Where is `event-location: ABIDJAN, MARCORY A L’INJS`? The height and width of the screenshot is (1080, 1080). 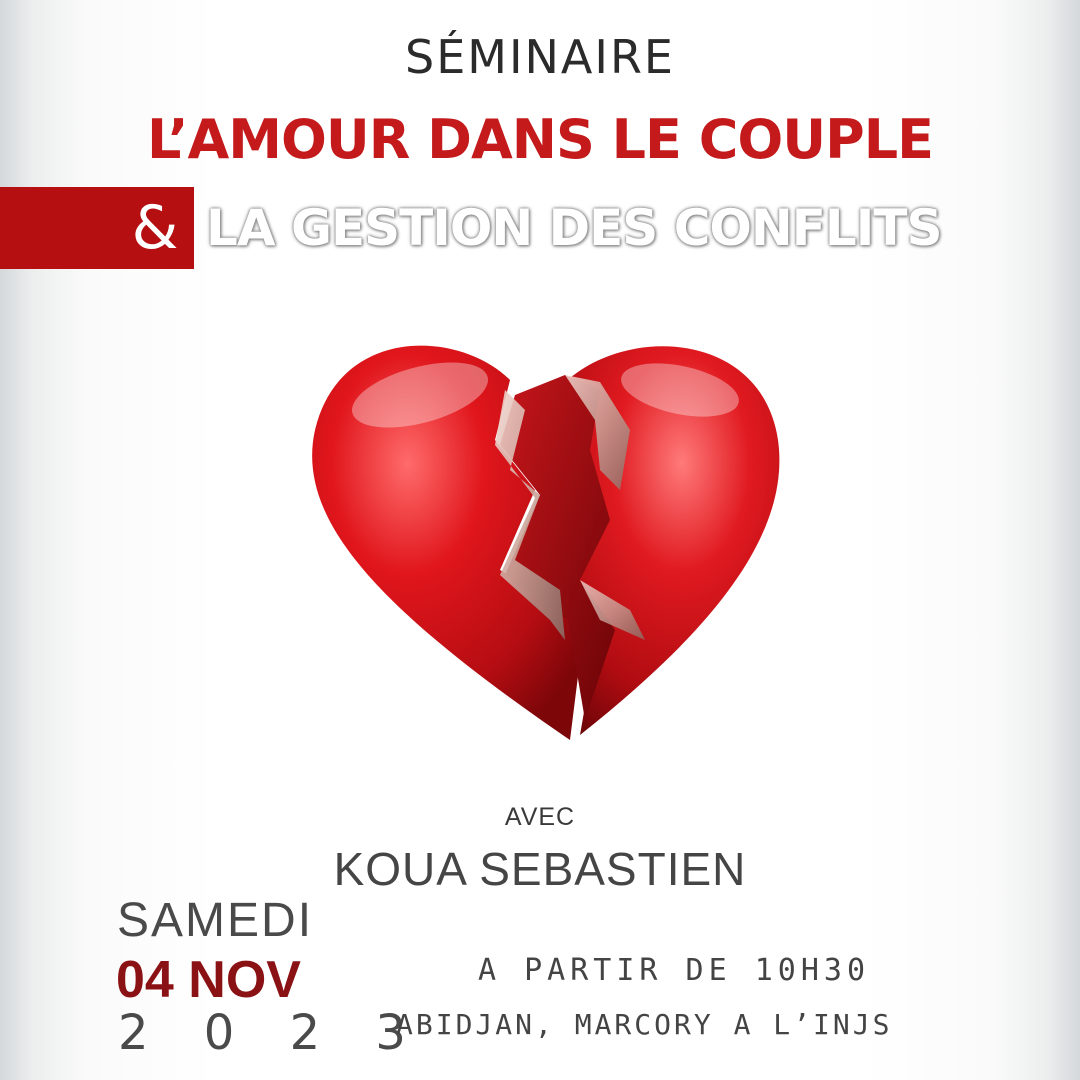
event-location: ABIDJAN, MARCORY A L’INJS is located at coordinates (644, 1024).